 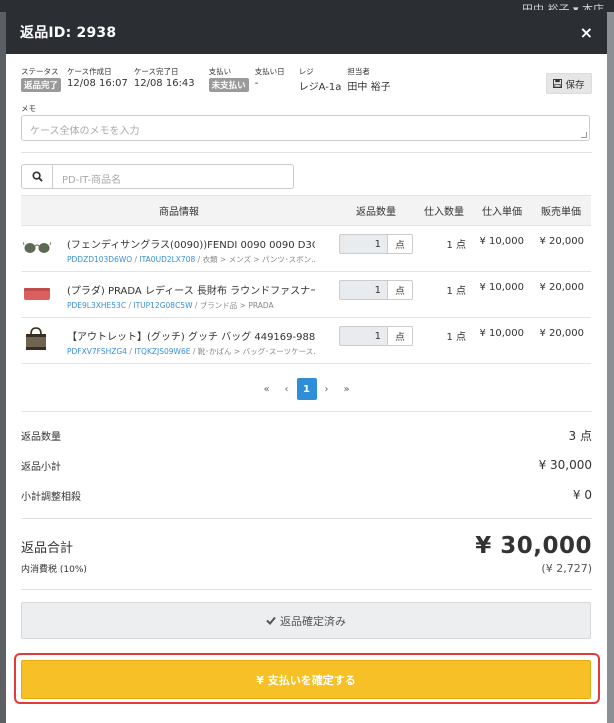 I want to click on save-icon, so click(x=558, y=83).